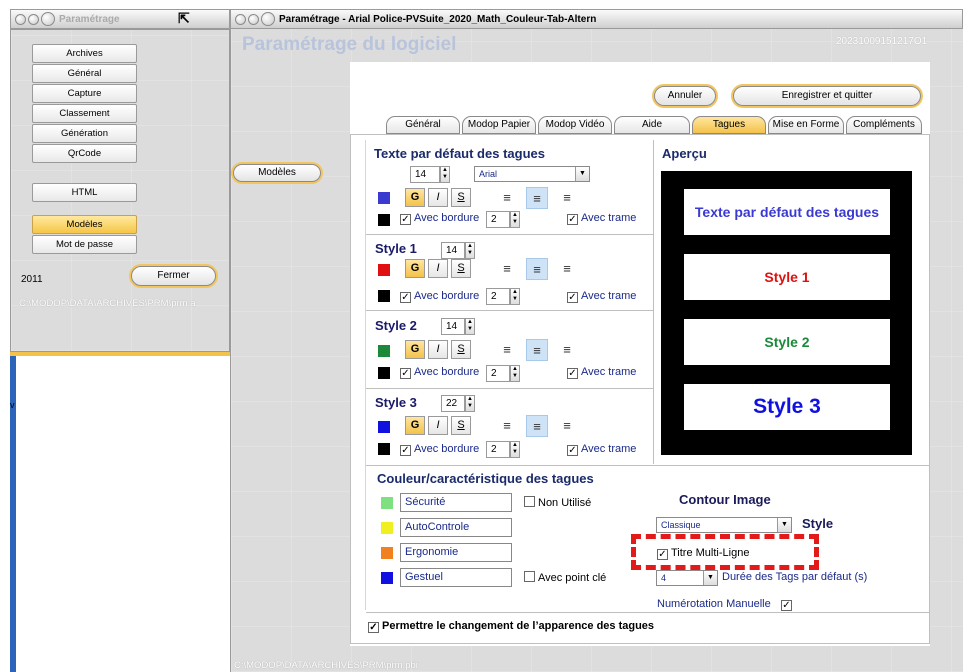  Describe the element at coordinates (439, 372) in the screenshot. I see `style2-bordure-checkbox: ✓ Avec bordure` at that location.